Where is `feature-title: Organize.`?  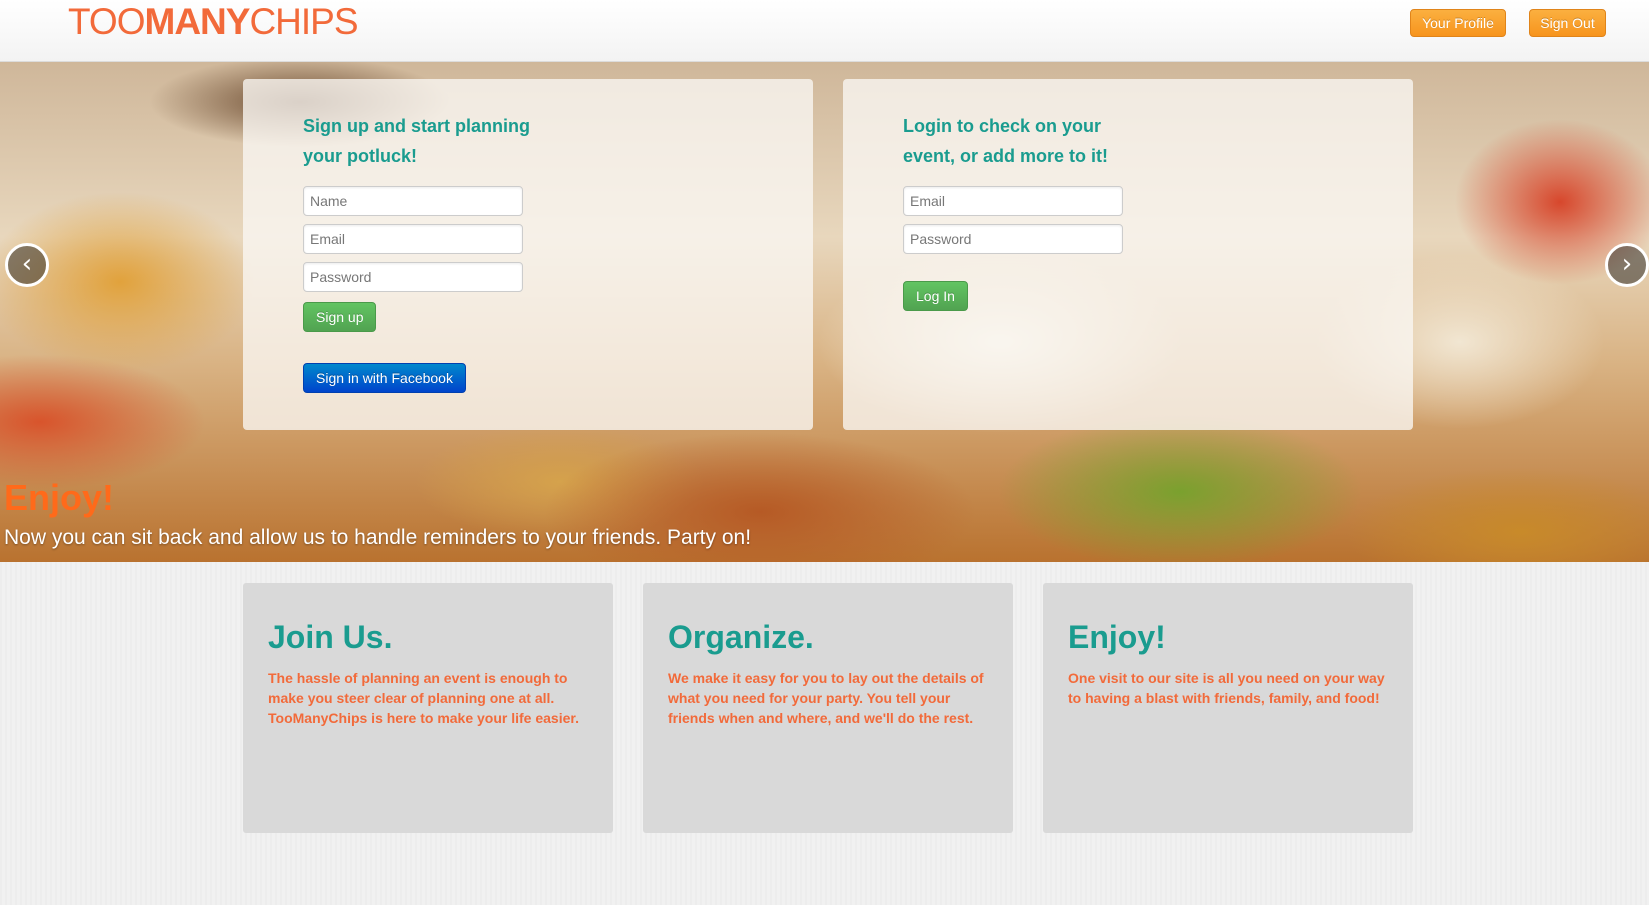
feature-title: Organize. is located at coordinates (741, 637).